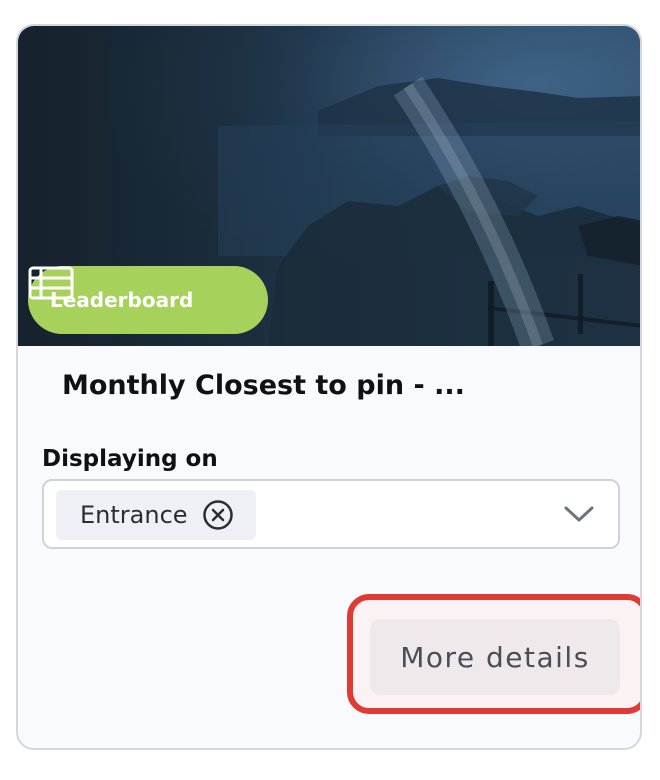 The image size is (660, 780). Describe the element at coordinates (51, 283) in the screenshot. I see `list-table-icon` at that location.